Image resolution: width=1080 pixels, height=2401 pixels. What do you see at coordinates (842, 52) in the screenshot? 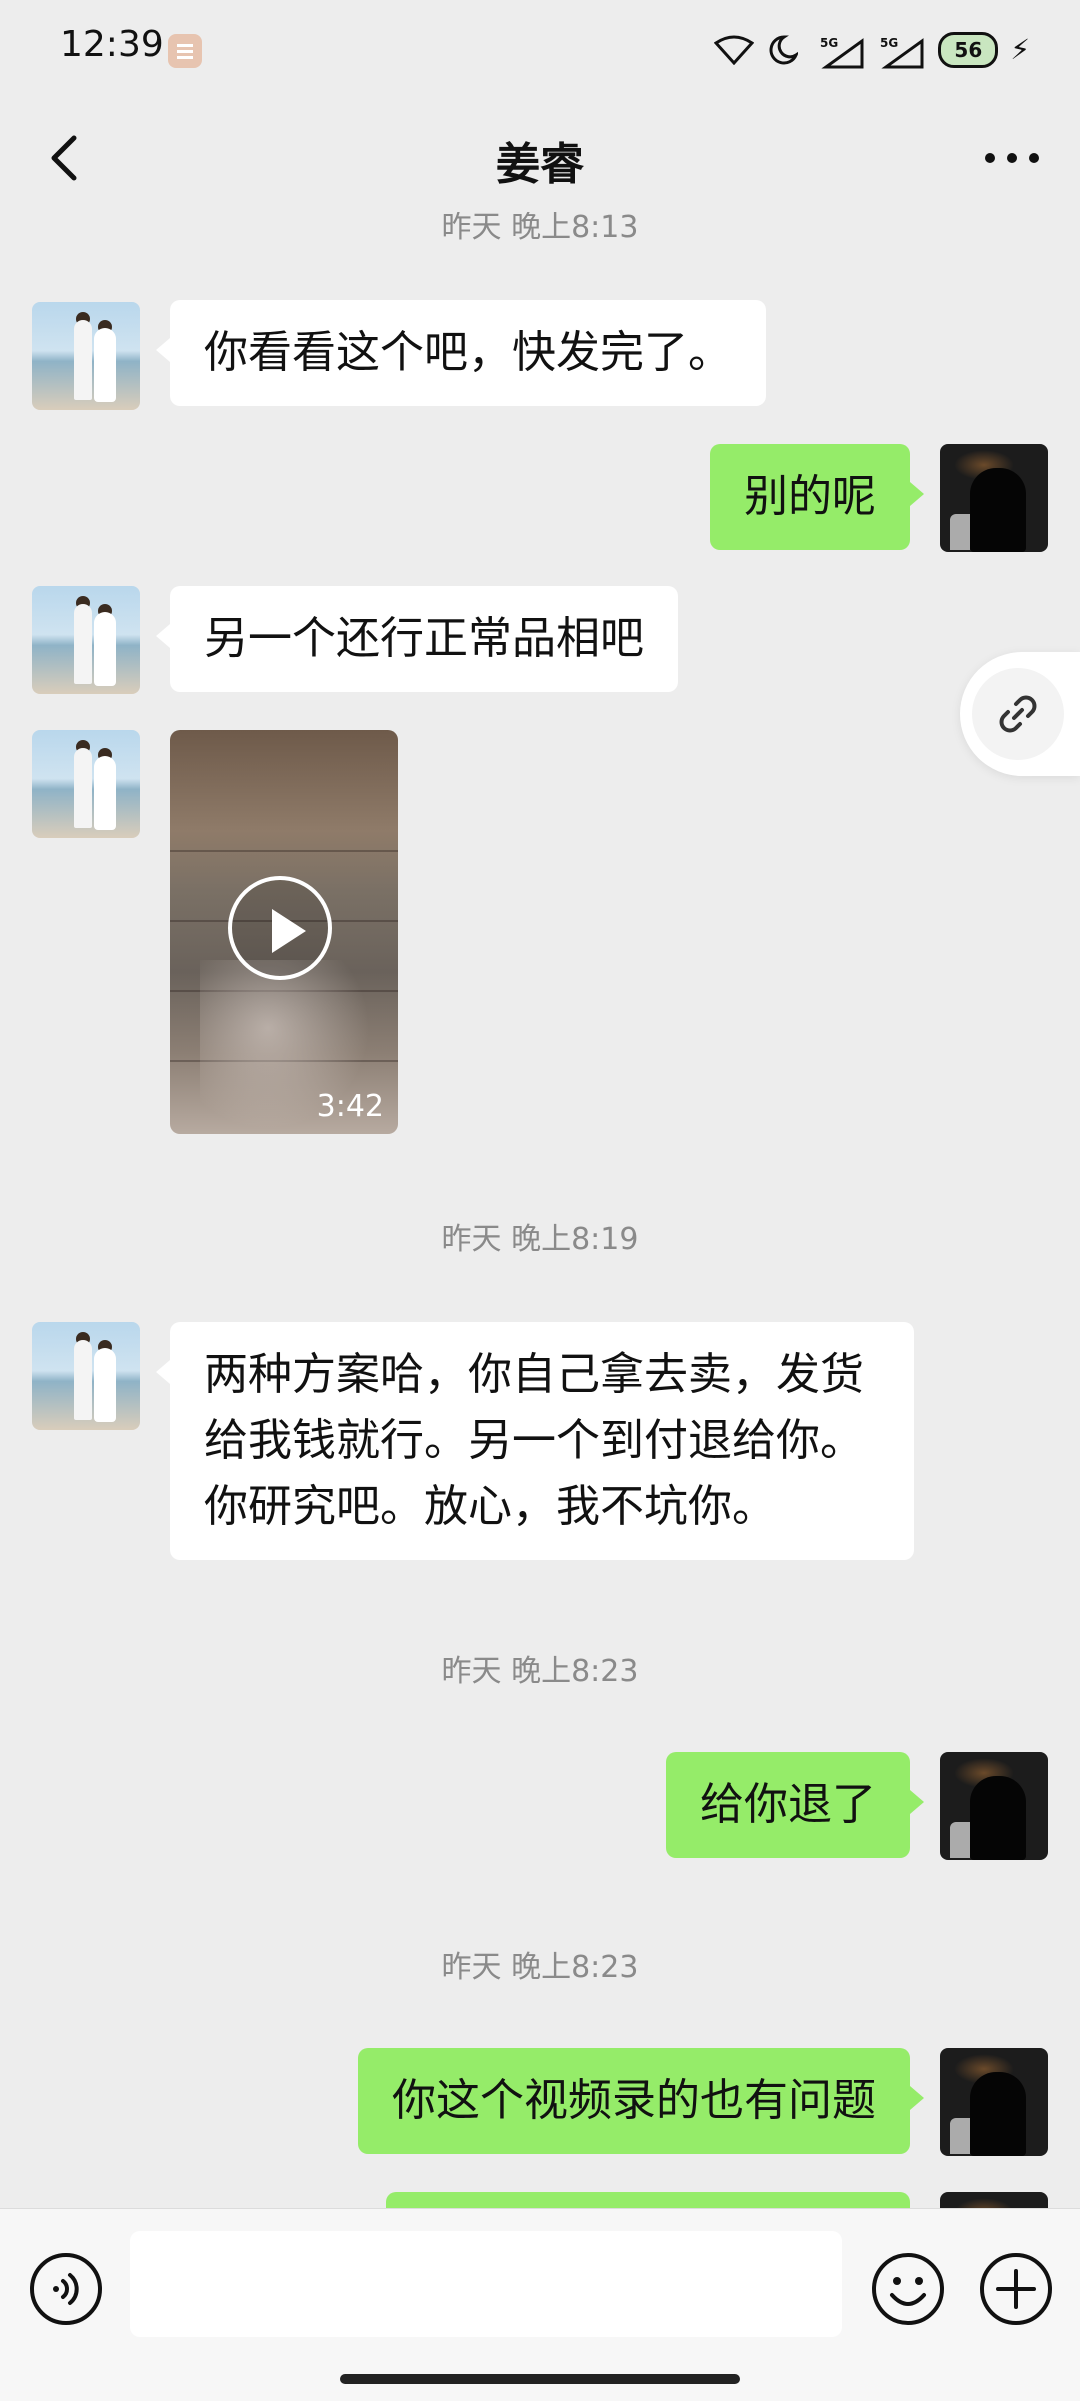
I see `cellular-signal-1-icon: 5G` at bounding box center [842, 52].